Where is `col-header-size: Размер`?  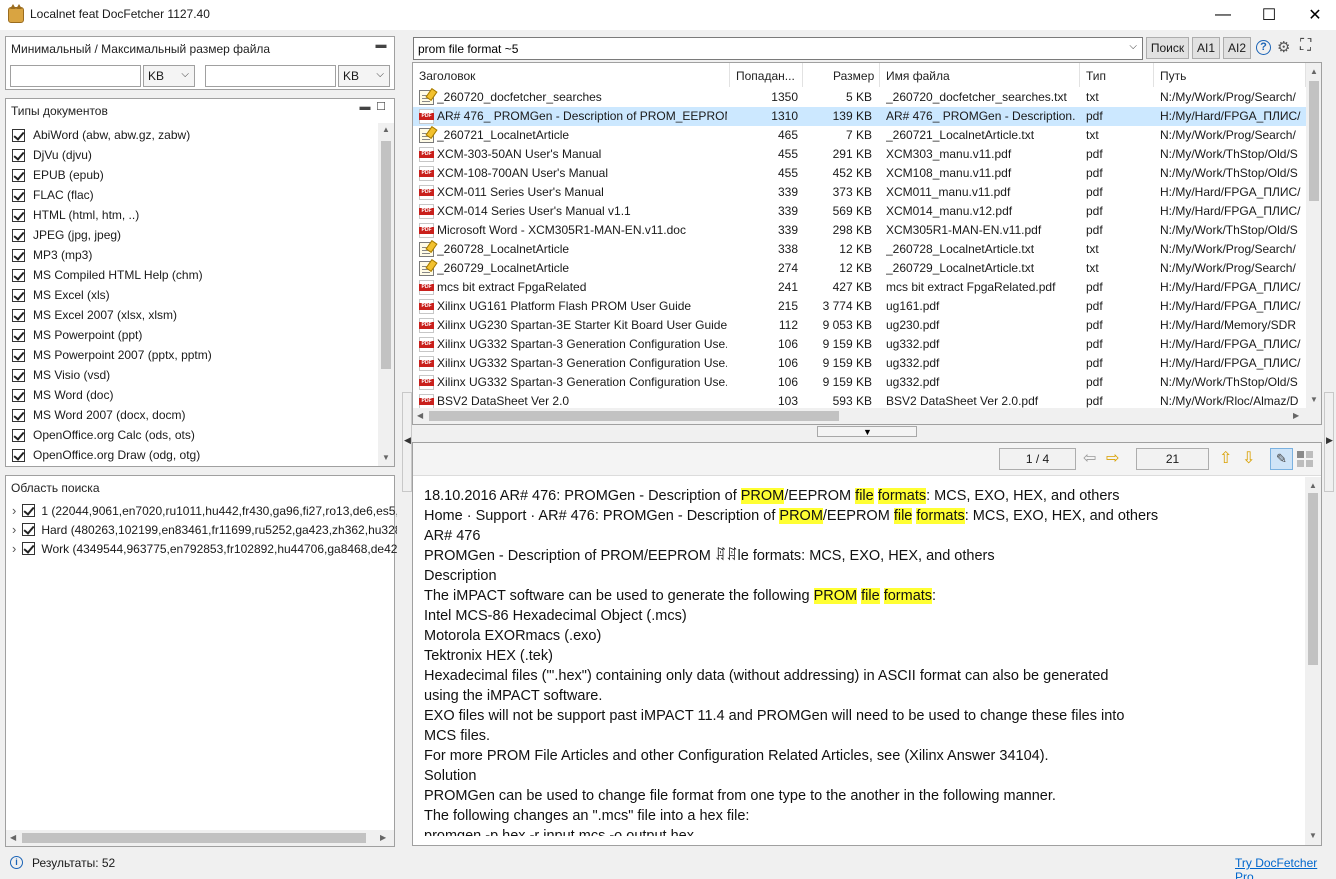
col-header-size: Размер is located at coordinates (841, 75).